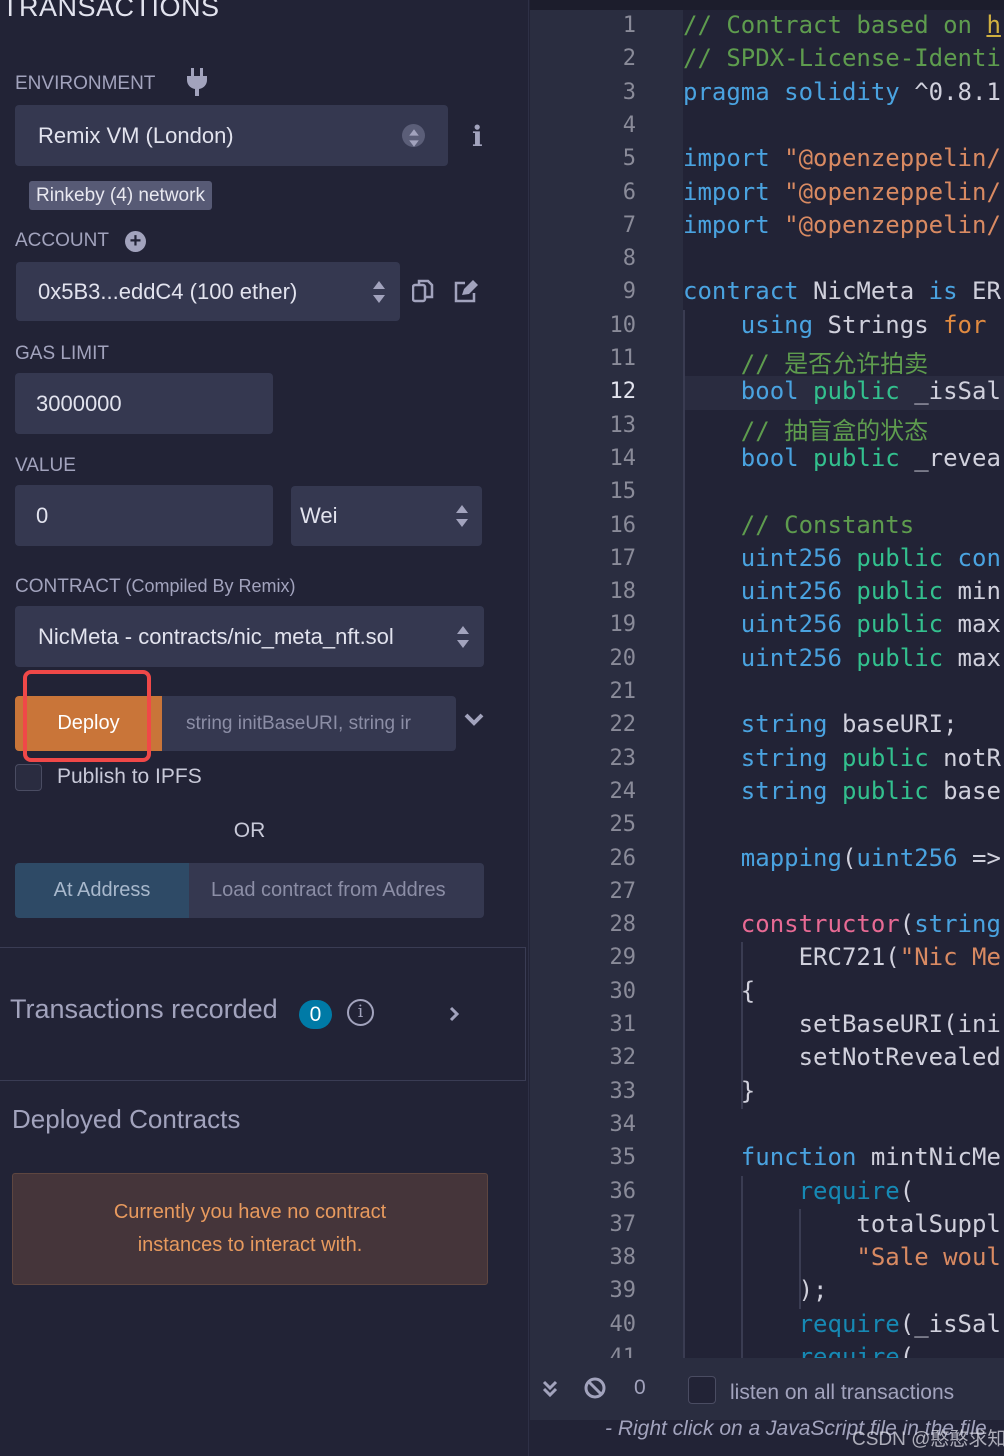 The height and width of the screenshot is (1456, 1004). I want to click on value-label: VALUE, so click(45, 465).